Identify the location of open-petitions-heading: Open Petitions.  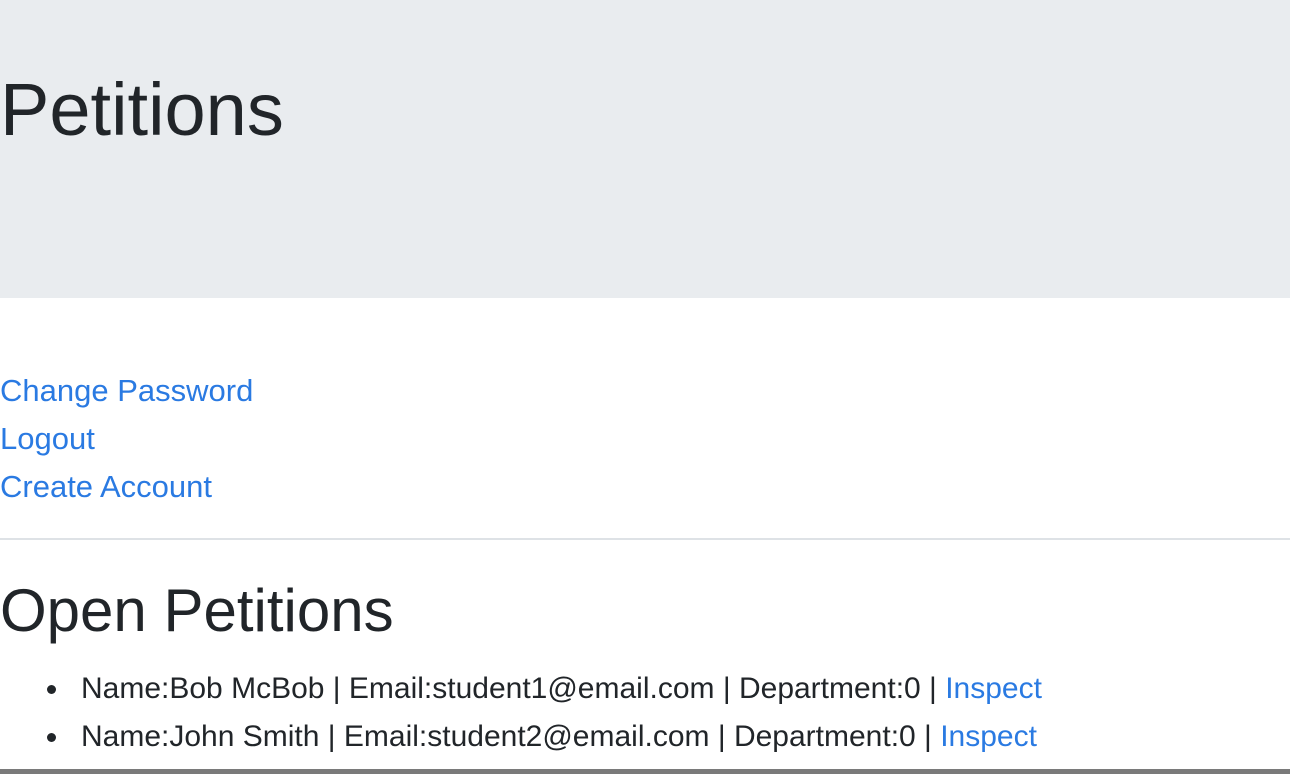
(197, 610).